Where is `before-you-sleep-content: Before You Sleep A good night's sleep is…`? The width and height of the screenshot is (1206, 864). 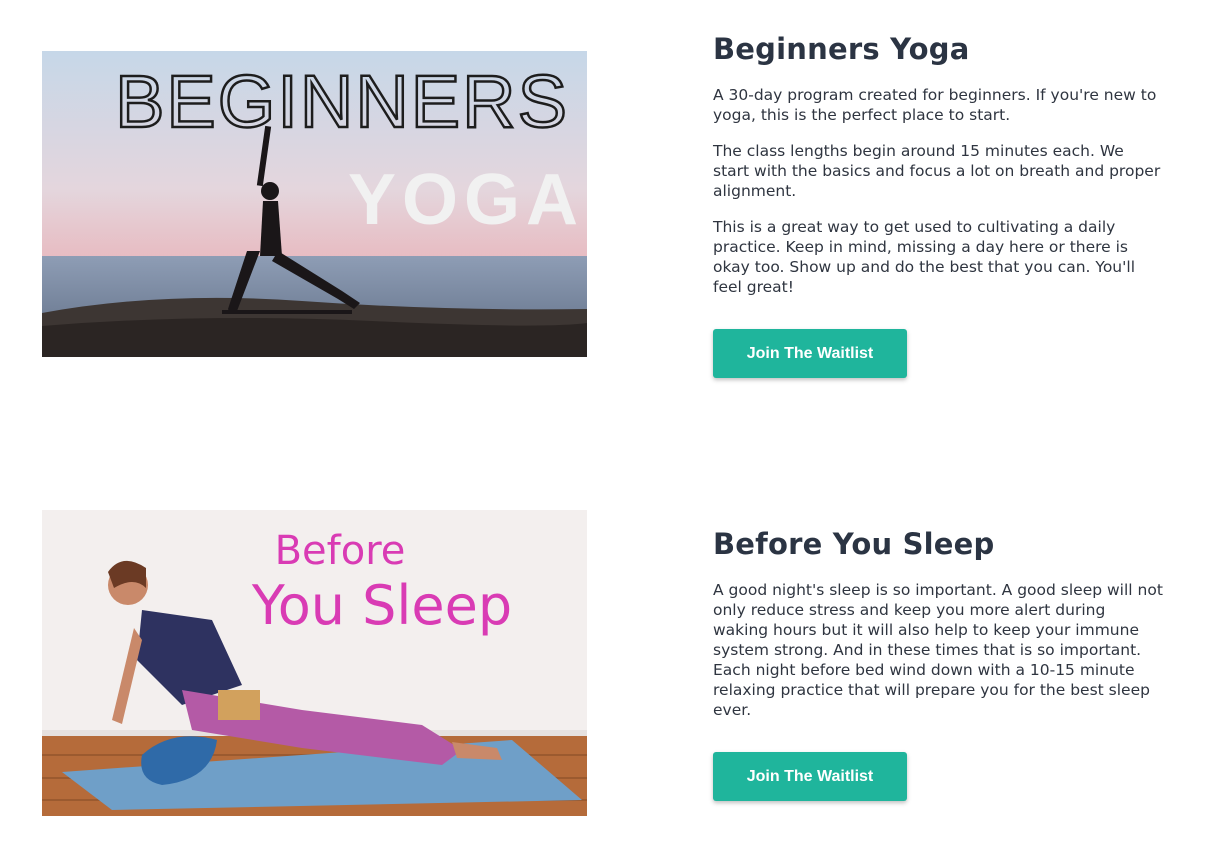 before-you-sleep-content: Before You Sleep A good night's sleep is… is located at coordinates (938, 663).